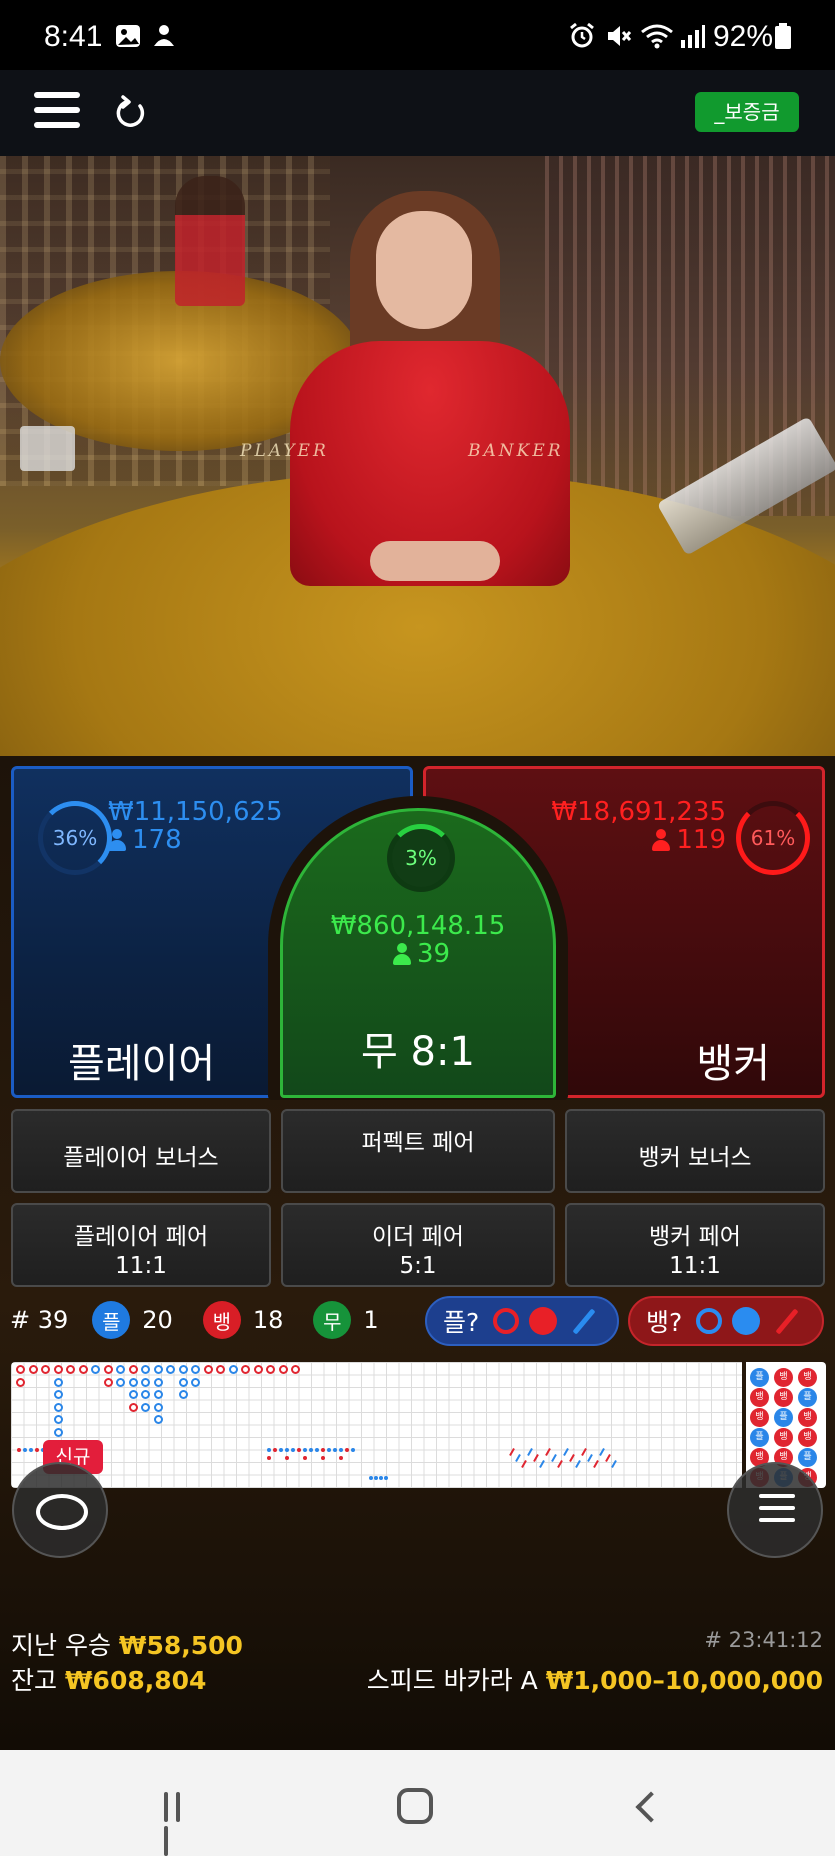 The height and width of the screenshot is (1856, 835). Describe the element at coordinates (695, 1237) in the screenshot. I see `banker-pair-label: 뱅커 페어` at that location.